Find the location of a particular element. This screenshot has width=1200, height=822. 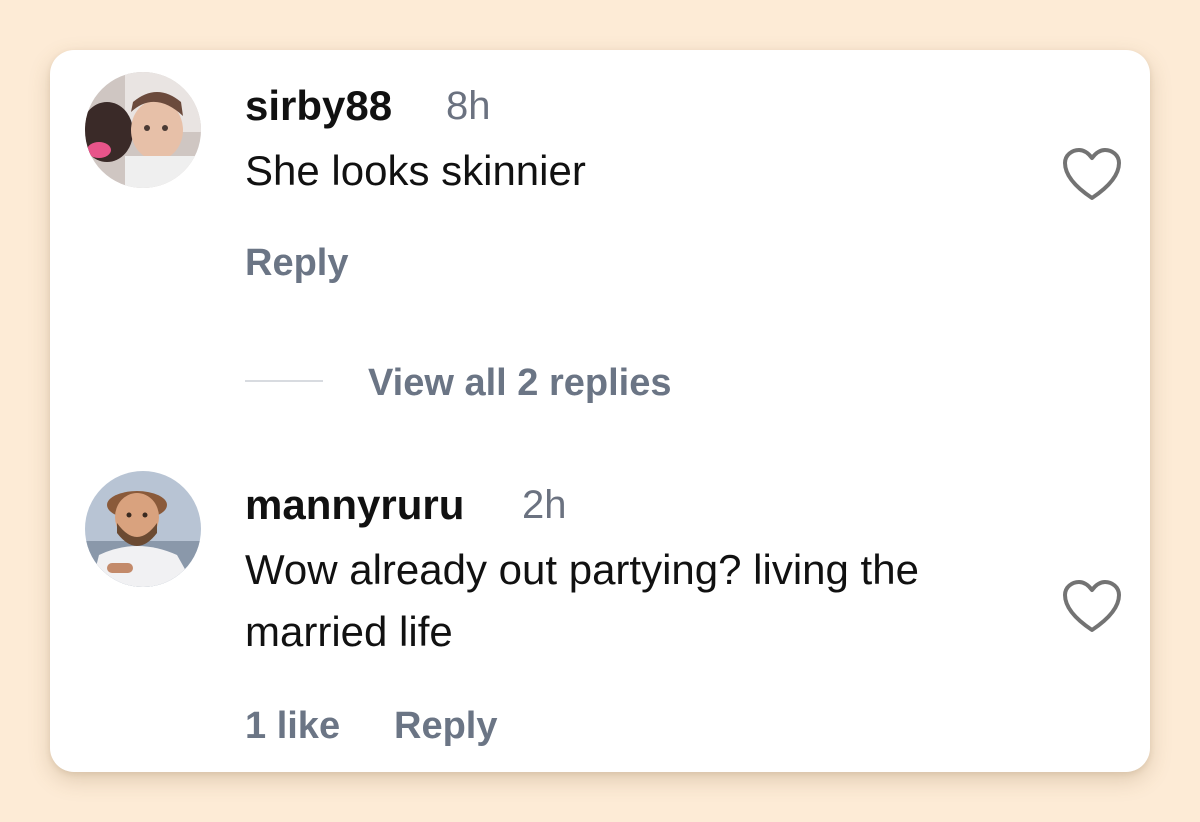

replies-divider is located at coordinates (284, 381).